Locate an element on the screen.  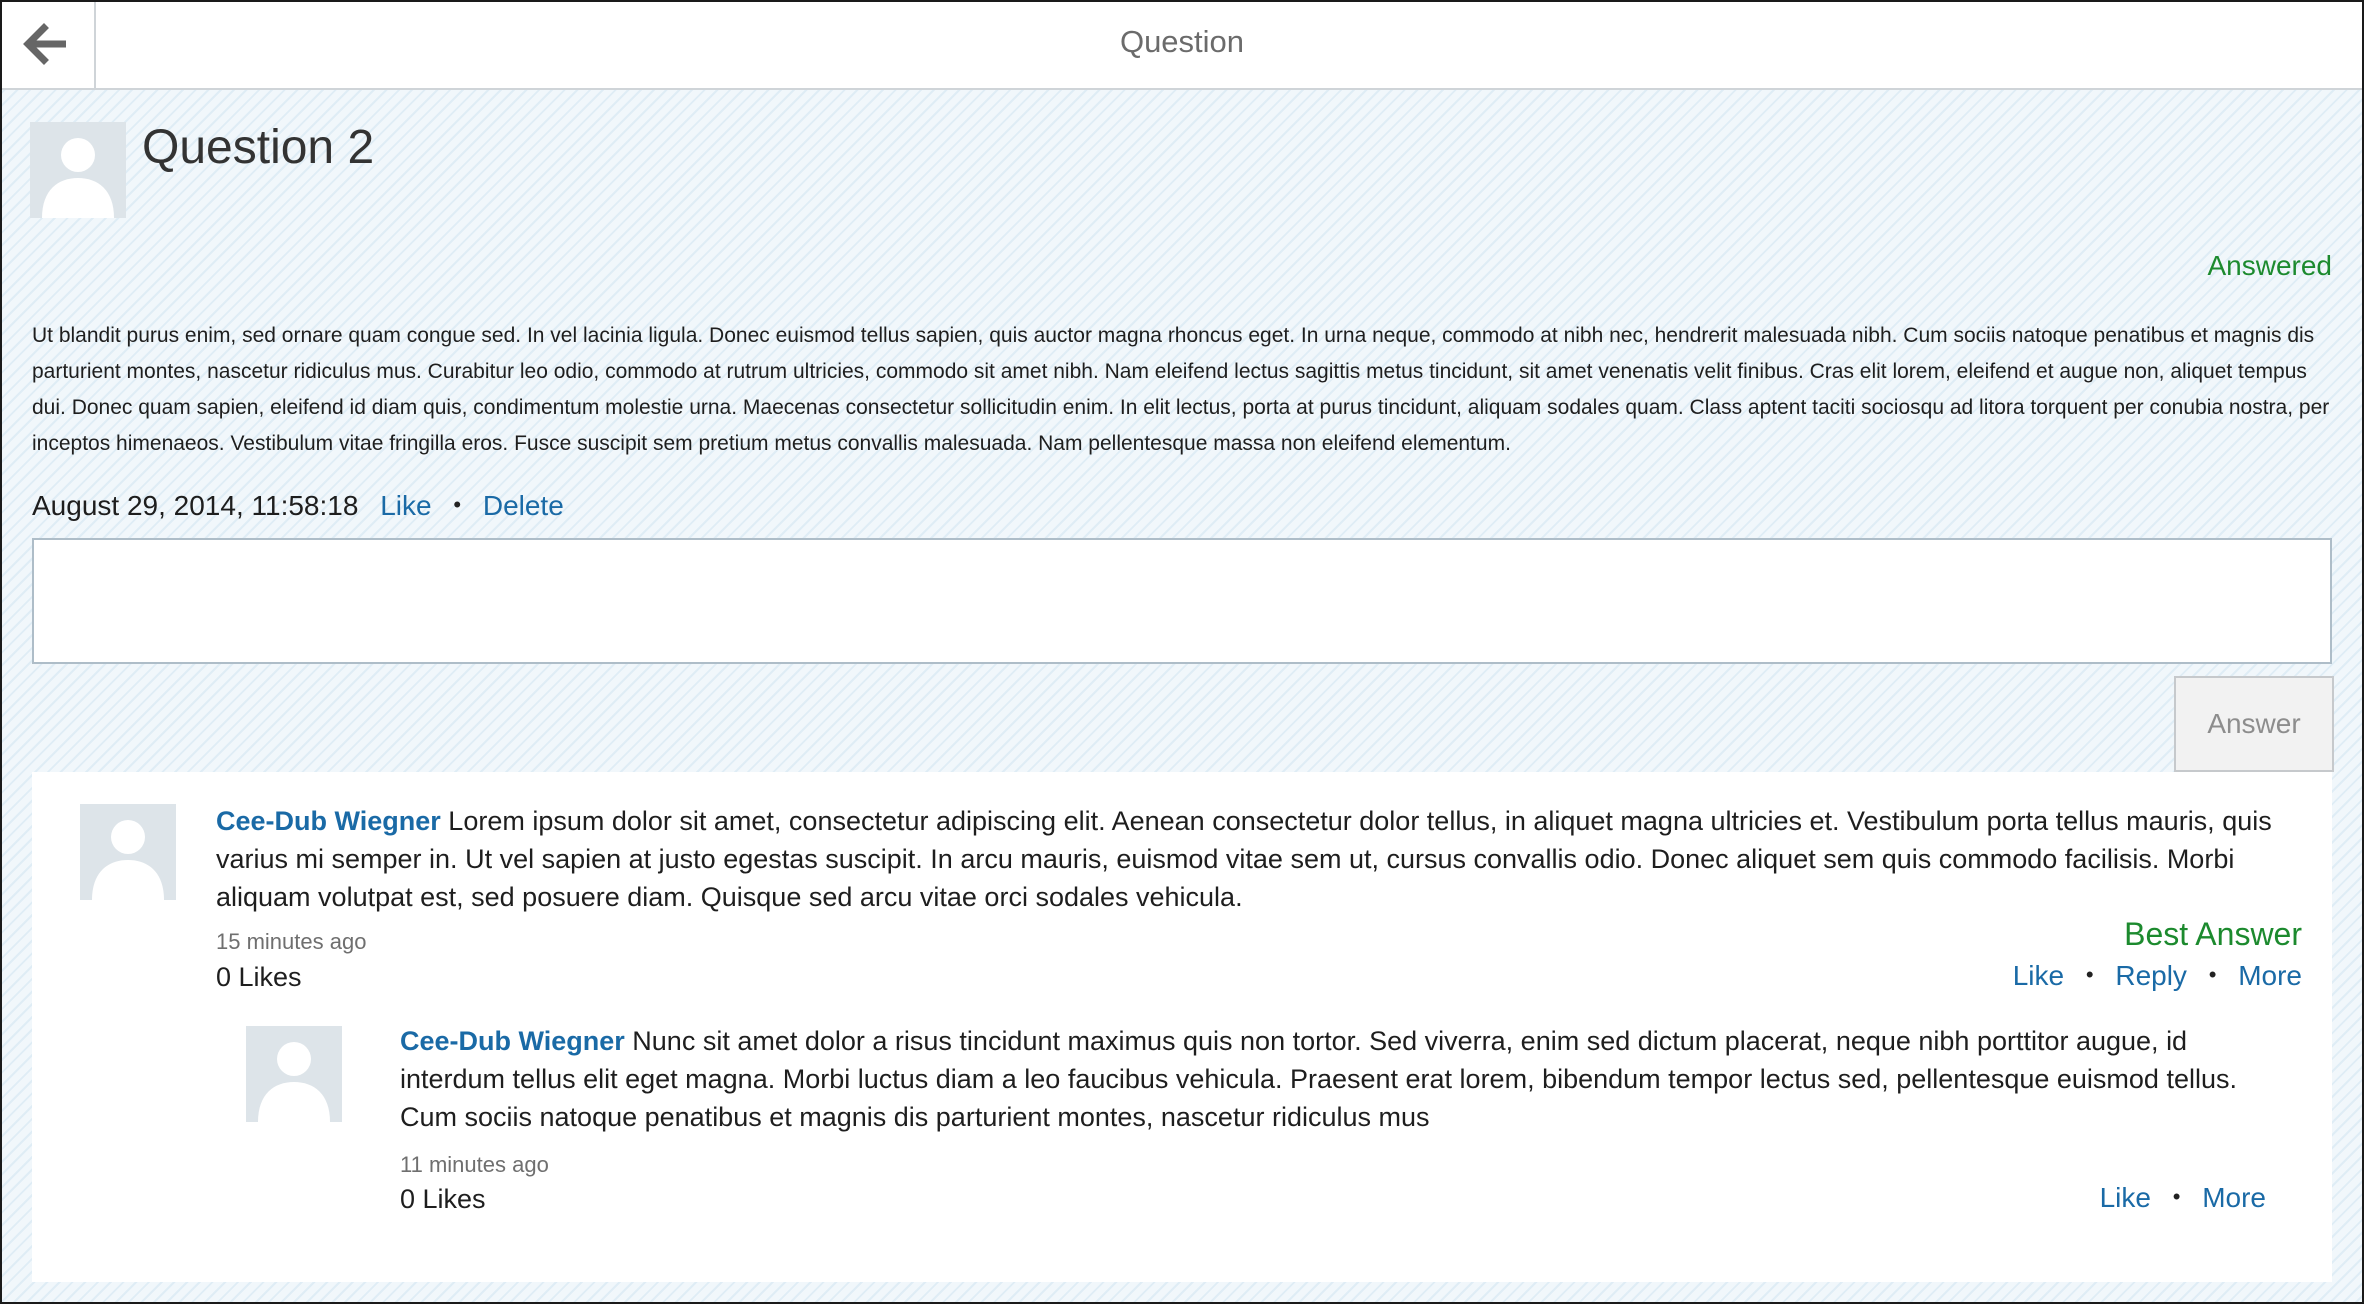
answer-button: Answer is located at coordinates (2254, 724).